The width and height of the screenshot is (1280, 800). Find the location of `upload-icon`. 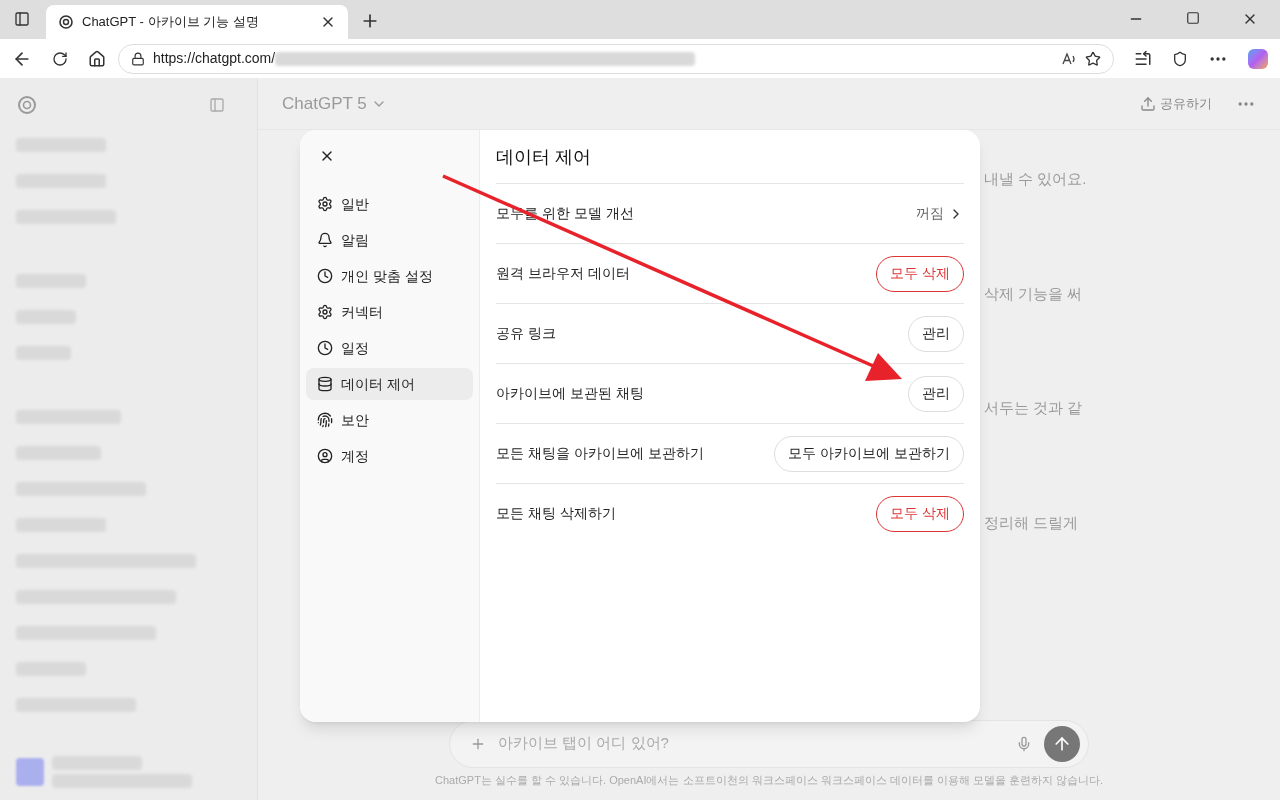

upload-icon is located at coordinates (1148, 103).